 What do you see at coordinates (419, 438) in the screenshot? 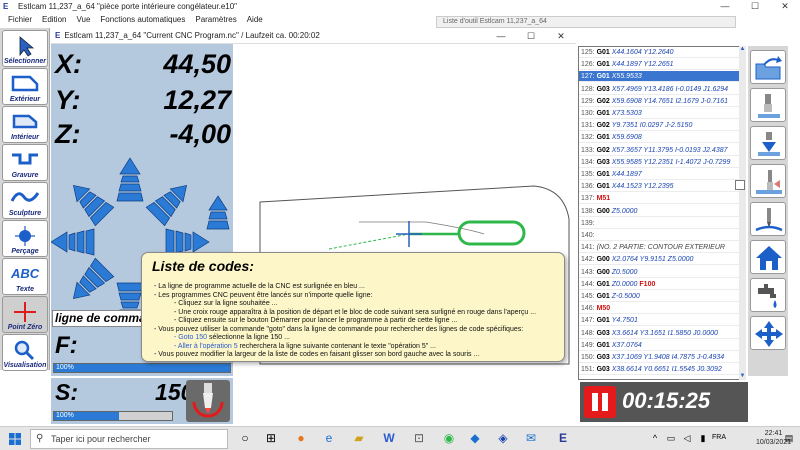
I see `store-icon: ⊡` at bounding box center [419, 438].